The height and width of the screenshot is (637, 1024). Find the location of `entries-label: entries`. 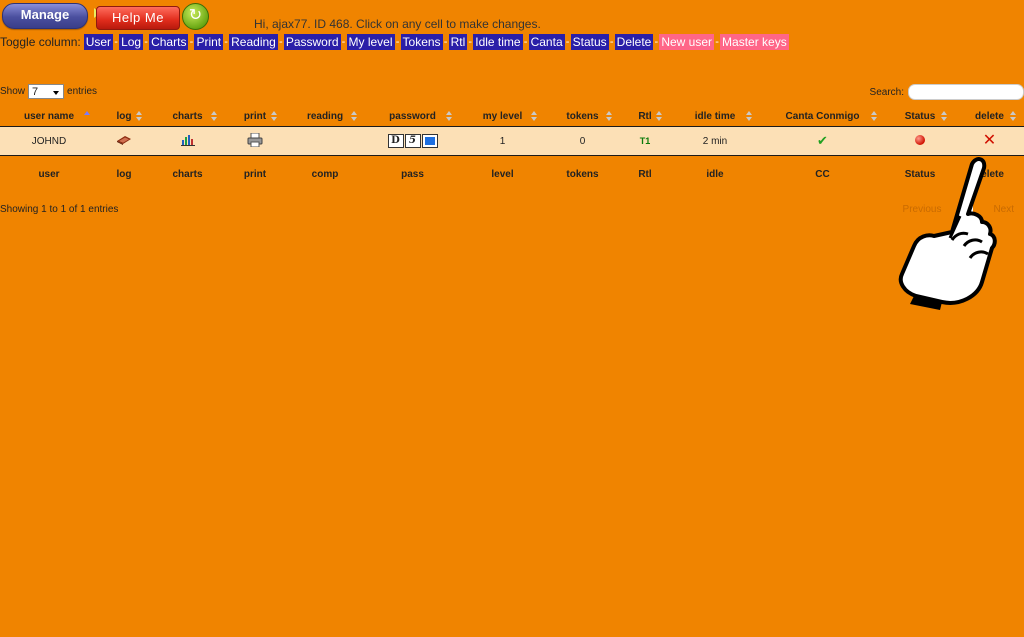

entries-label: entries is located at coordinates (82, 91).